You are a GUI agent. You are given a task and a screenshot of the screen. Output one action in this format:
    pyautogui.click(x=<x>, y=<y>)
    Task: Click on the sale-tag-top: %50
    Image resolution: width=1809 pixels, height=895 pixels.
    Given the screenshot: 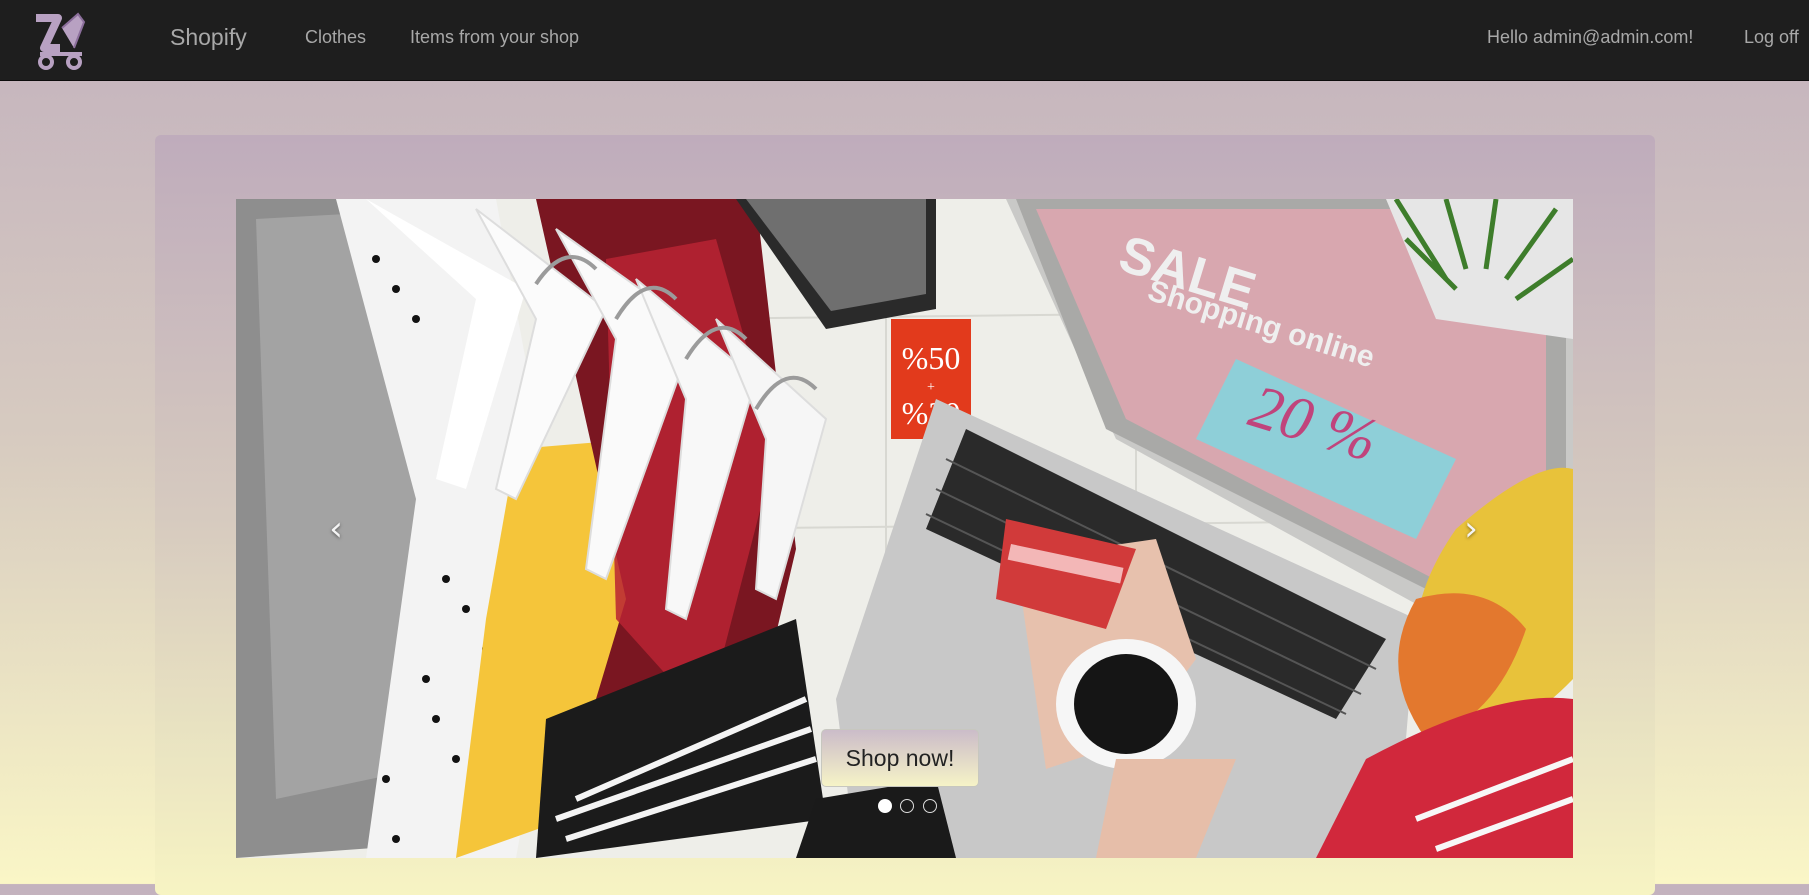 What is the action you would take?
    pyautogui.click(x=931, y=358)
    